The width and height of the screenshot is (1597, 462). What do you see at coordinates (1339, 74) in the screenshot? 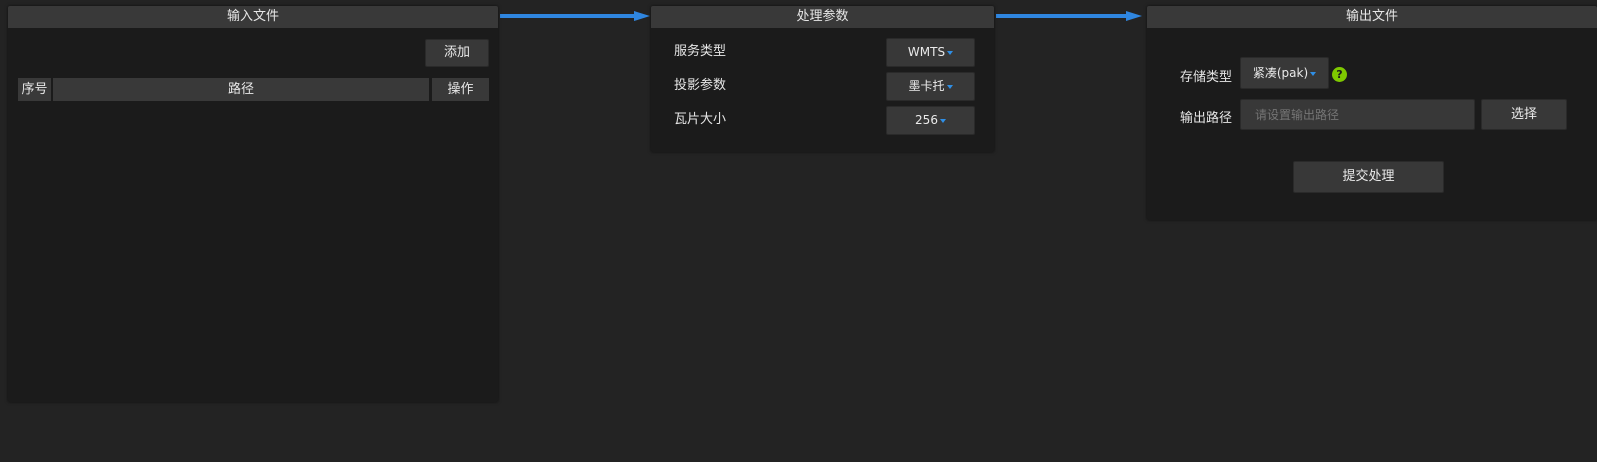
I see `help-icon: ?` at bounding box center [1339, 74].